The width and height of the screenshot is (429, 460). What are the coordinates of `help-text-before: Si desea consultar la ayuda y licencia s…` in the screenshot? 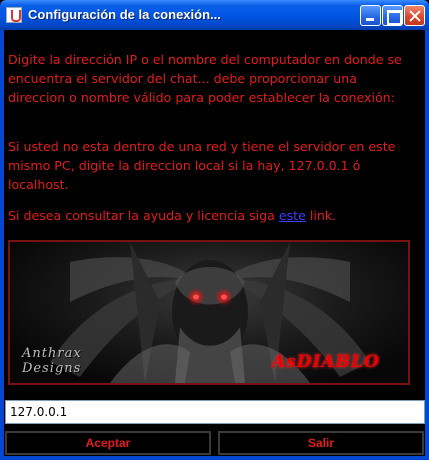 It's located at (143, 215).